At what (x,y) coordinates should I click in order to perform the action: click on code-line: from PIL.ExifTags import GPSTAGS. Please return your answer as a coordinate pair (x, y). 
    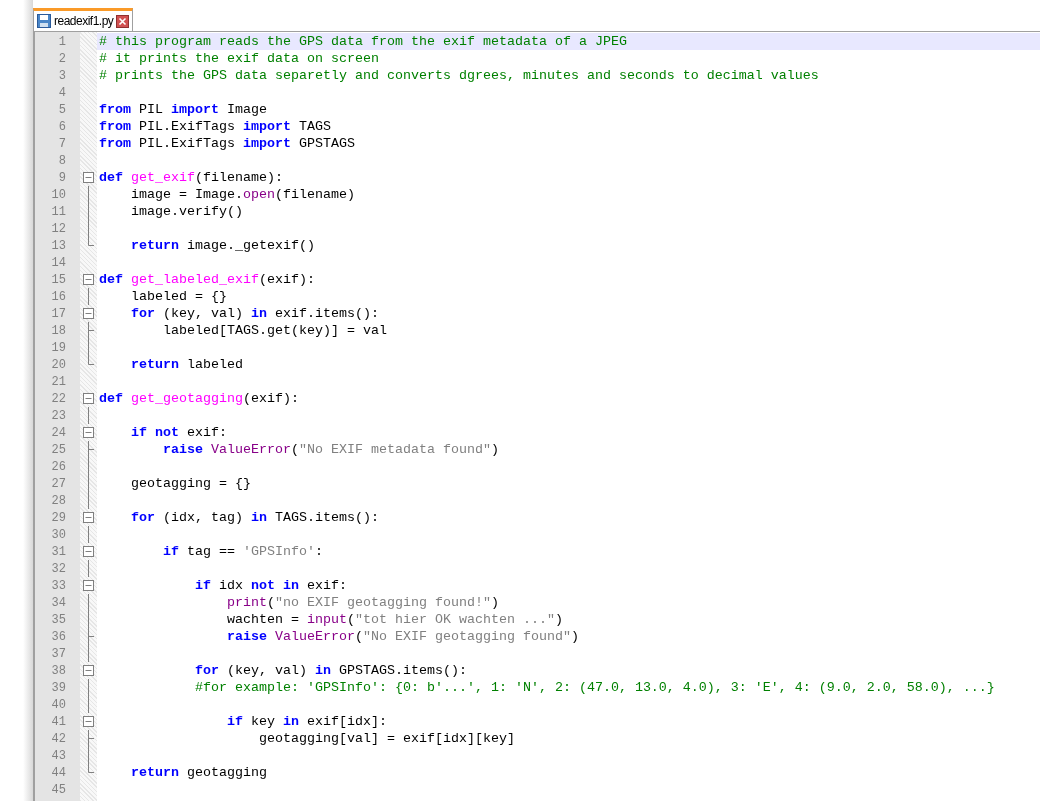
    Looking at the image, I should click on (227, 143).